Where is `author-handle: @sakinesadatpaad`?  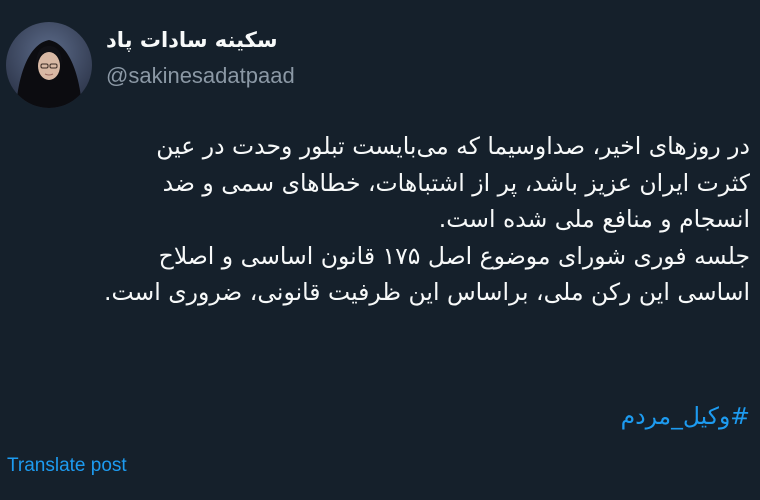 author-handle: @sakinesadatpaad is located at coordinates (276, 76).